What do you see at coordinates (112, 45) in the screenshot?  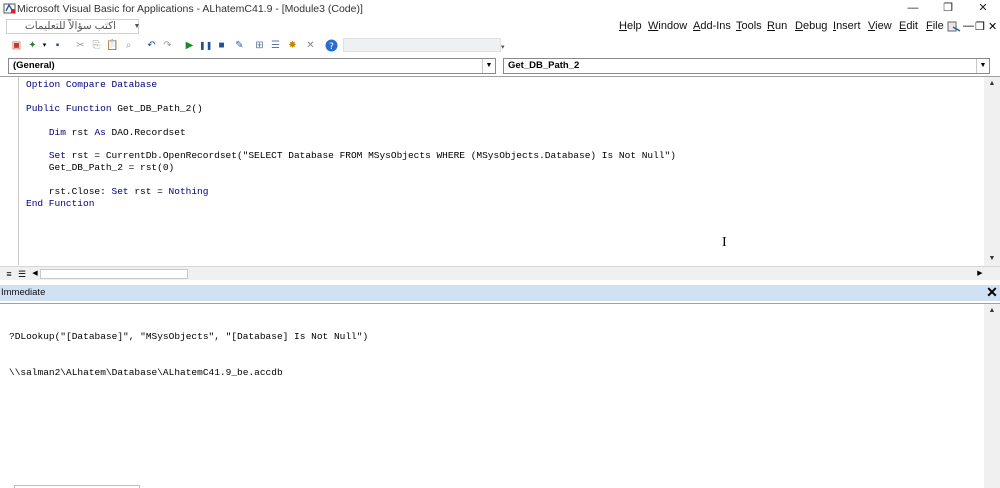 I see `paste-icon: 📋` at bounding box center [112, 45].